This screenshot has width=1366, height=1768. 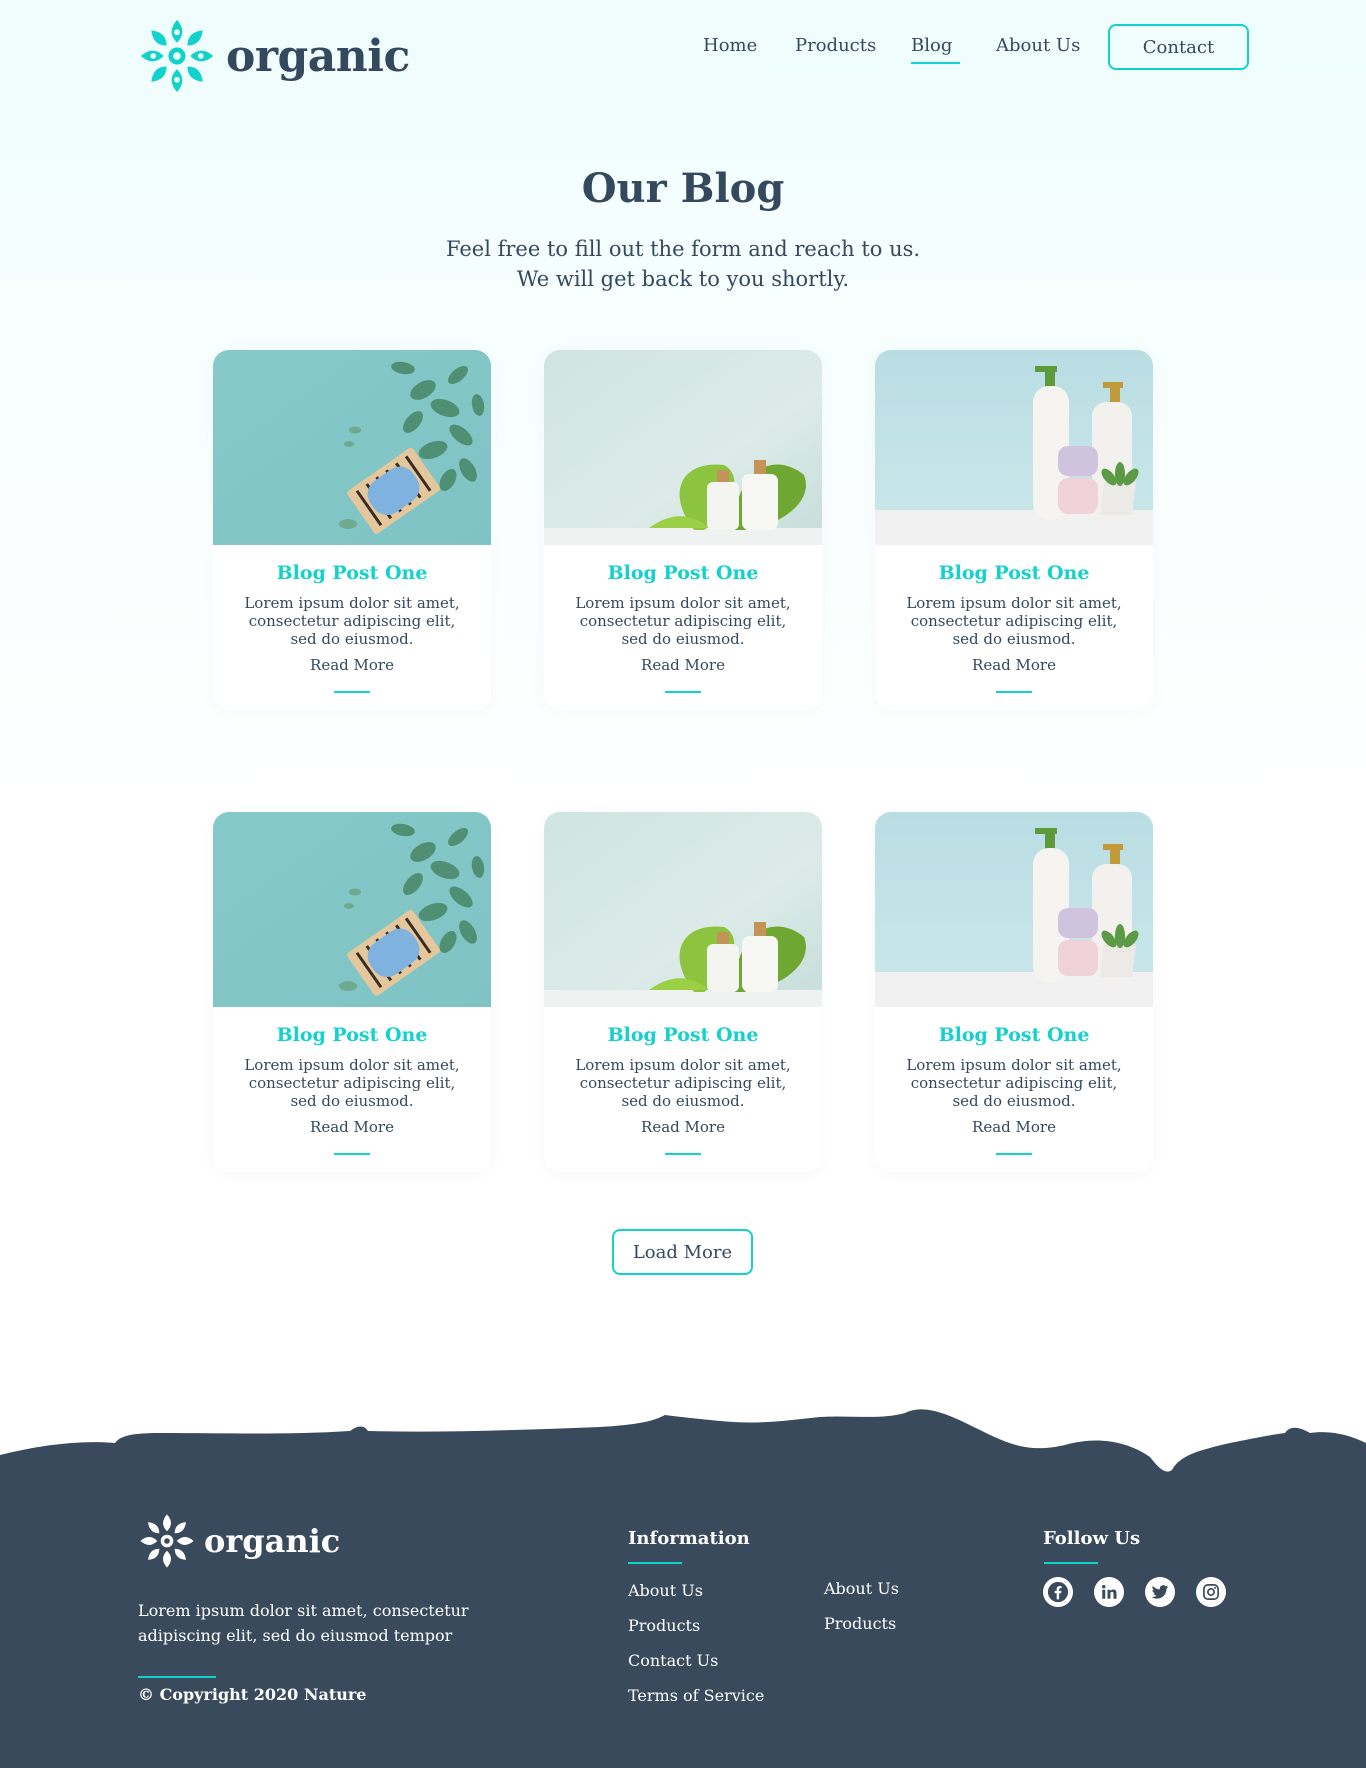 What do you see at coordinates (664, 1625) in the screenshot?
I see `footer-link-products: Products` at bounding box center [664, 1625].